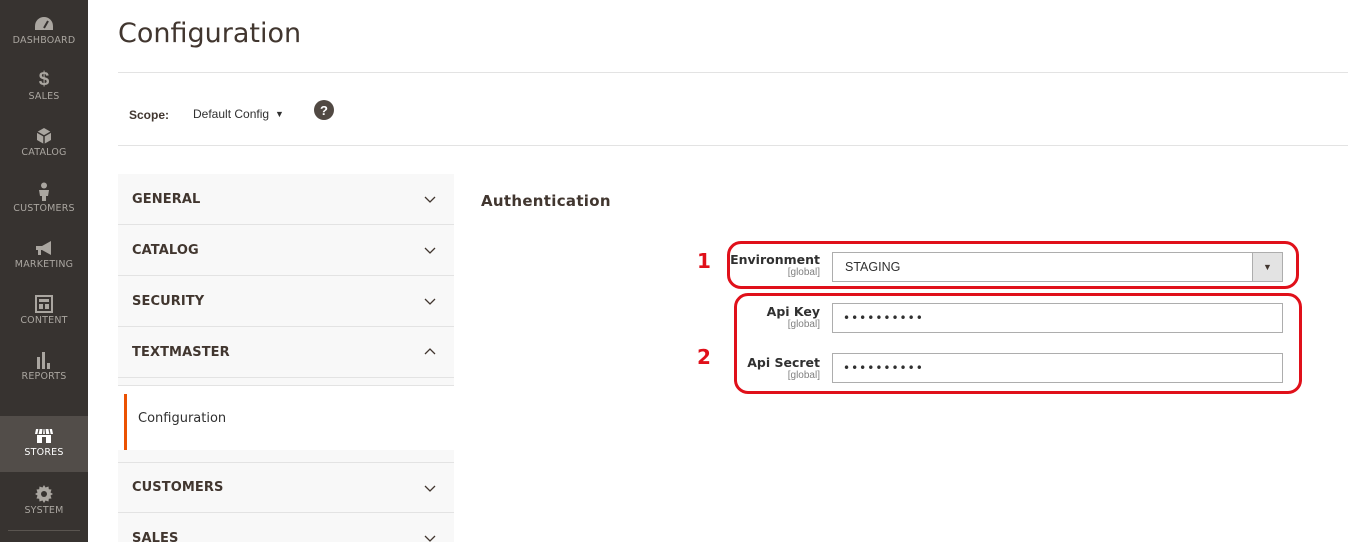 This screenshot has width=1348, height=542. Describe the element at coordinates (181, 352) in the screenshot. I see `tab-label: TEXTMASTER` at that location.